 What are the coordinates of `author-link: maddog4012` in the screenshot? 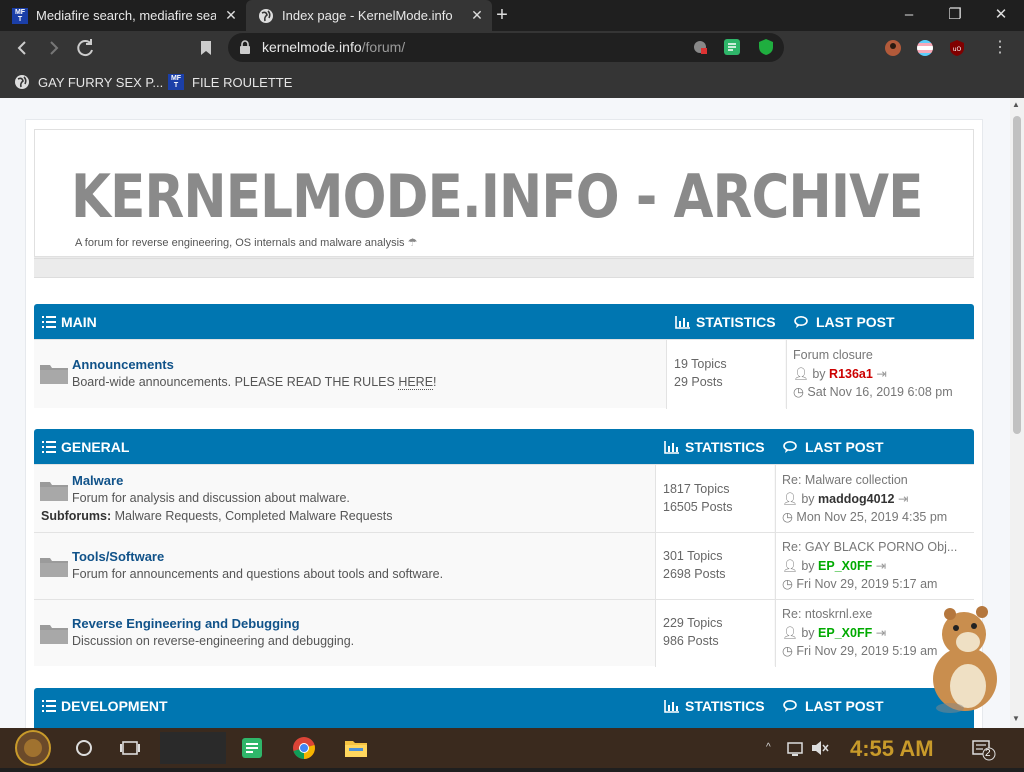 It's located at (856, 499).